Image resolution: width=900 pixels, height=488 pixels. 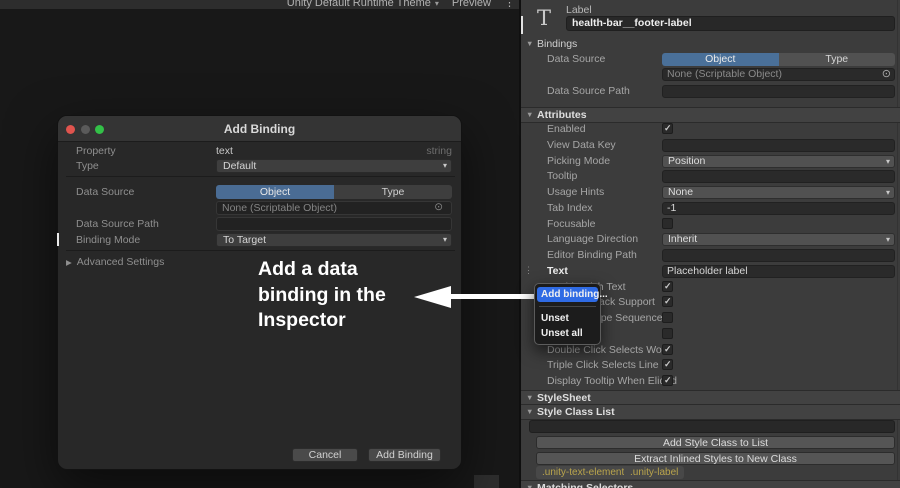 I want to click on scrollbar-fragment, so click(x=486, y=481).